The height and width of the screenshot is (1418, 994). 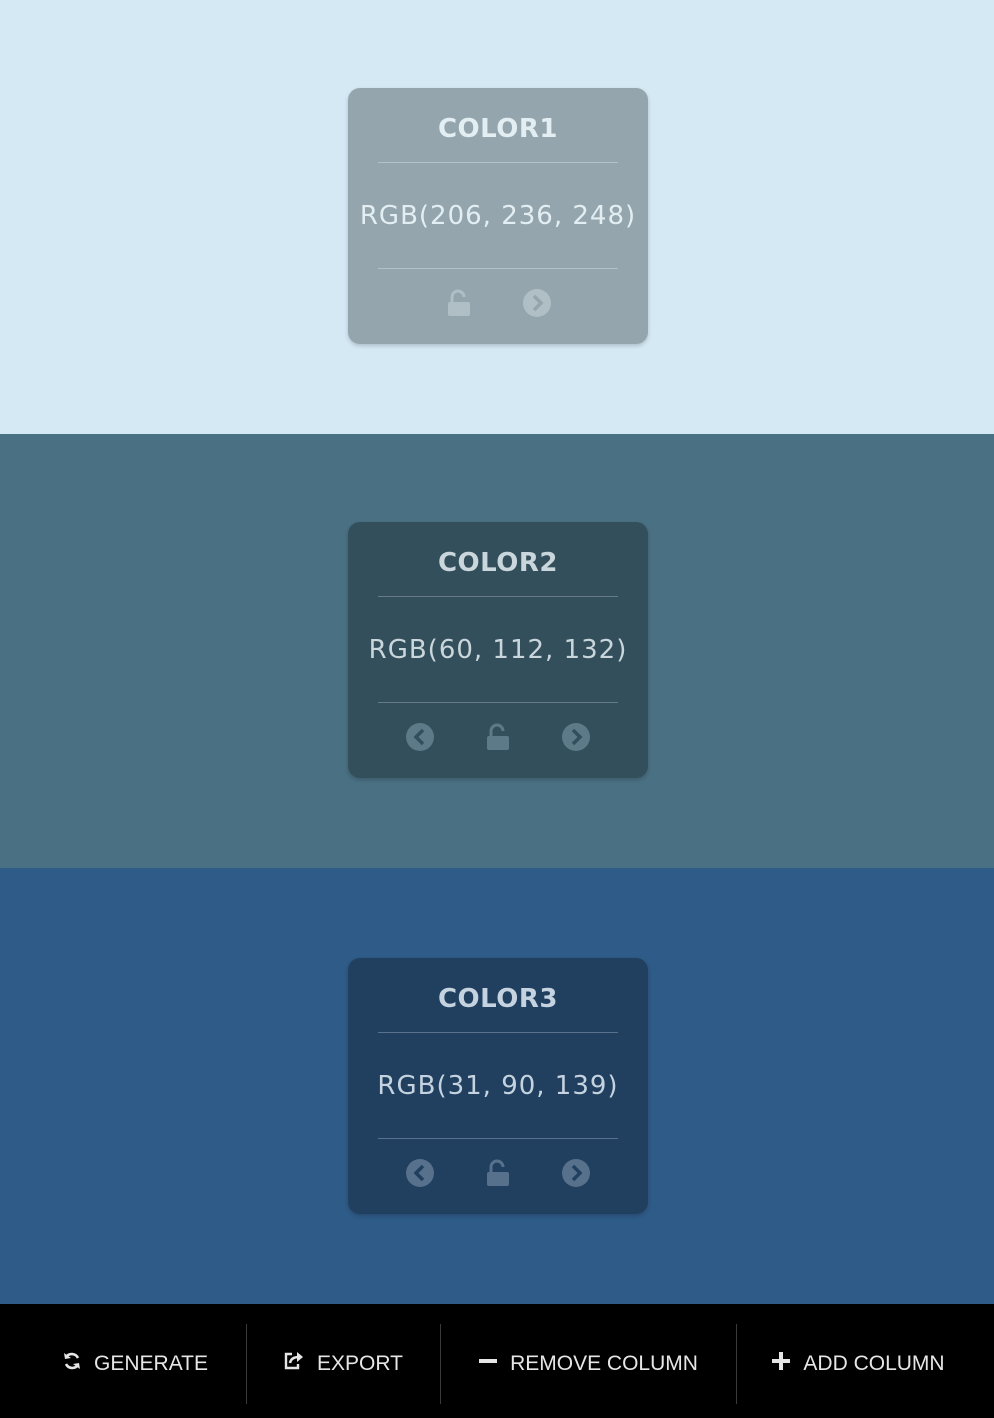 I want to click on add-column-label: ADD COLUMN, so click(x=874, y=1363).